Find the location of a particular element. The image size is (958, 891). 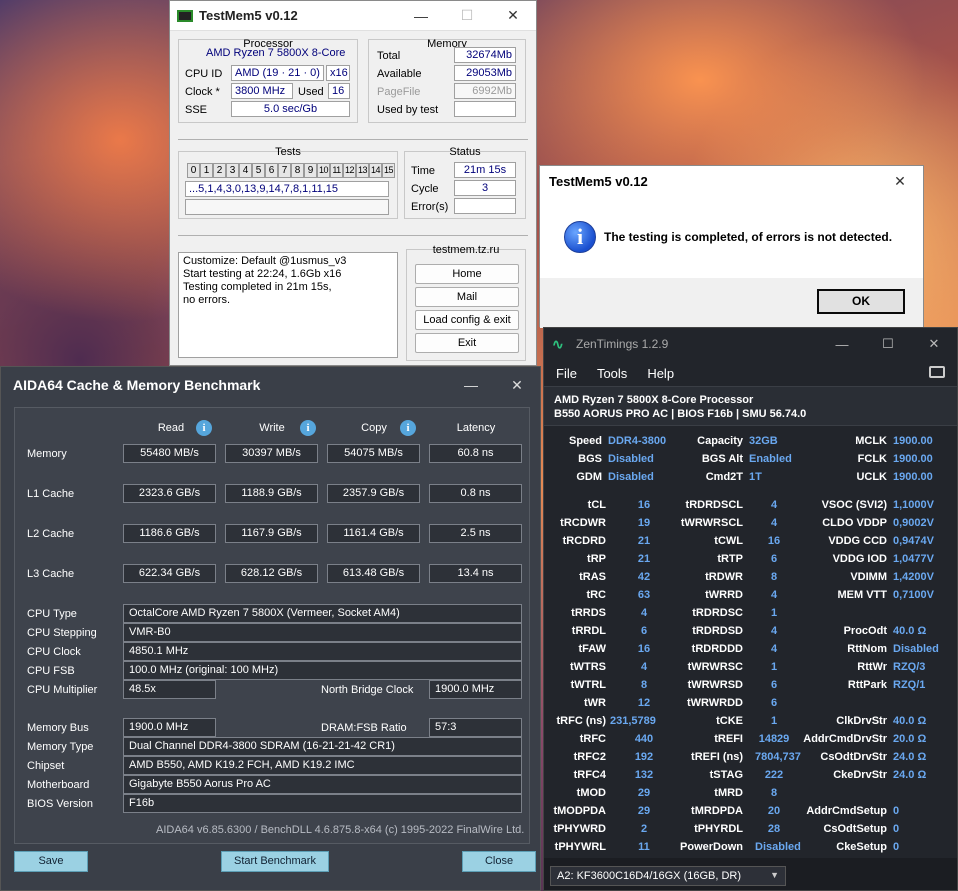

mail-button: Mail is located at coordinates (467, 297).